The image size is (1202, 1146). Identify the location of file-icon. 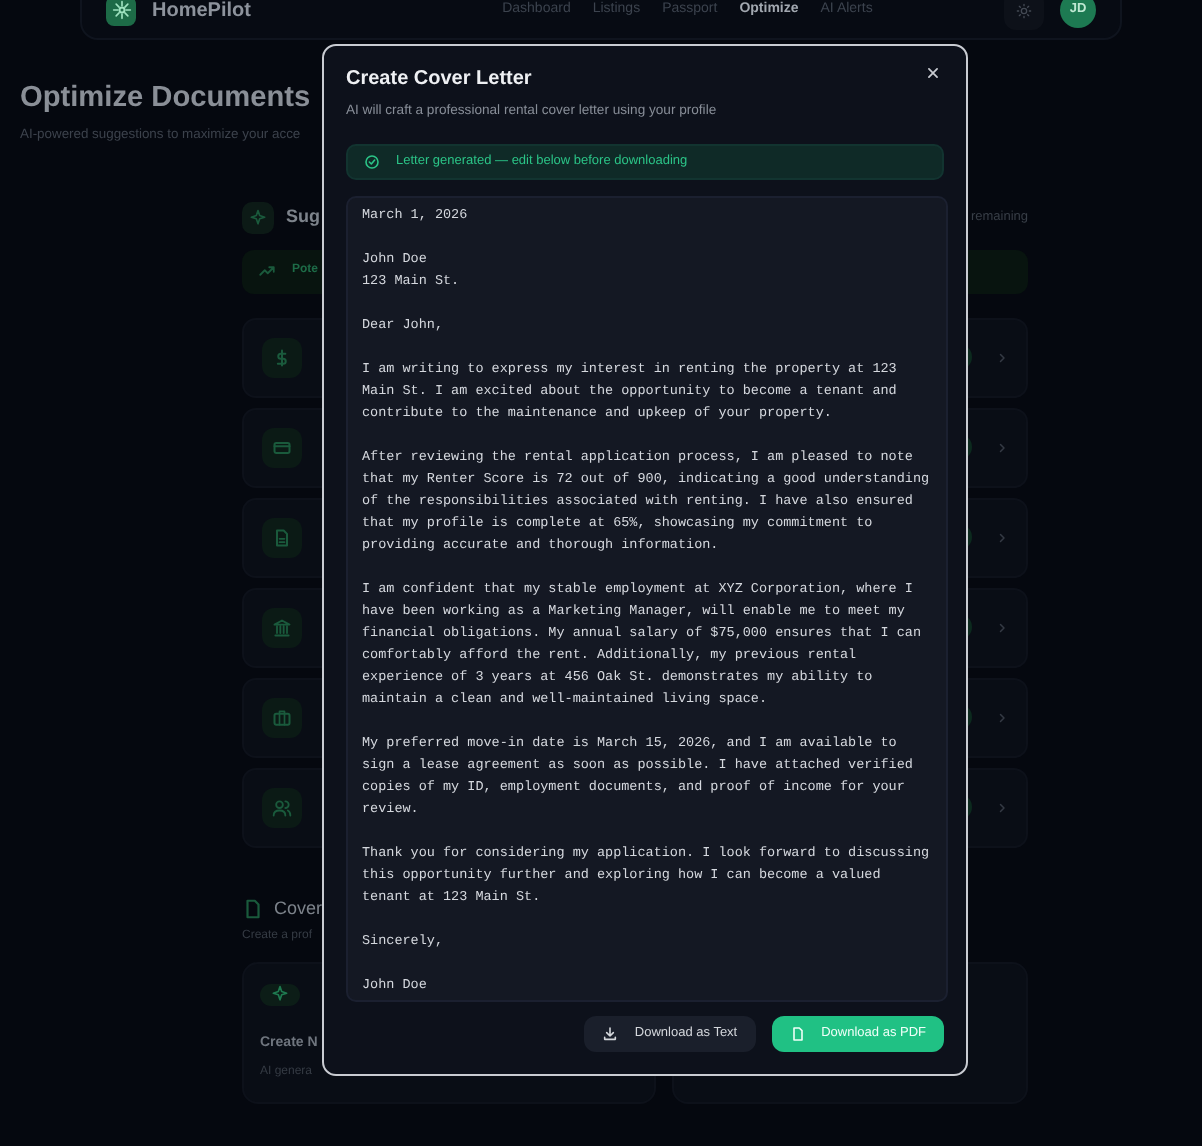
(797, 1034).